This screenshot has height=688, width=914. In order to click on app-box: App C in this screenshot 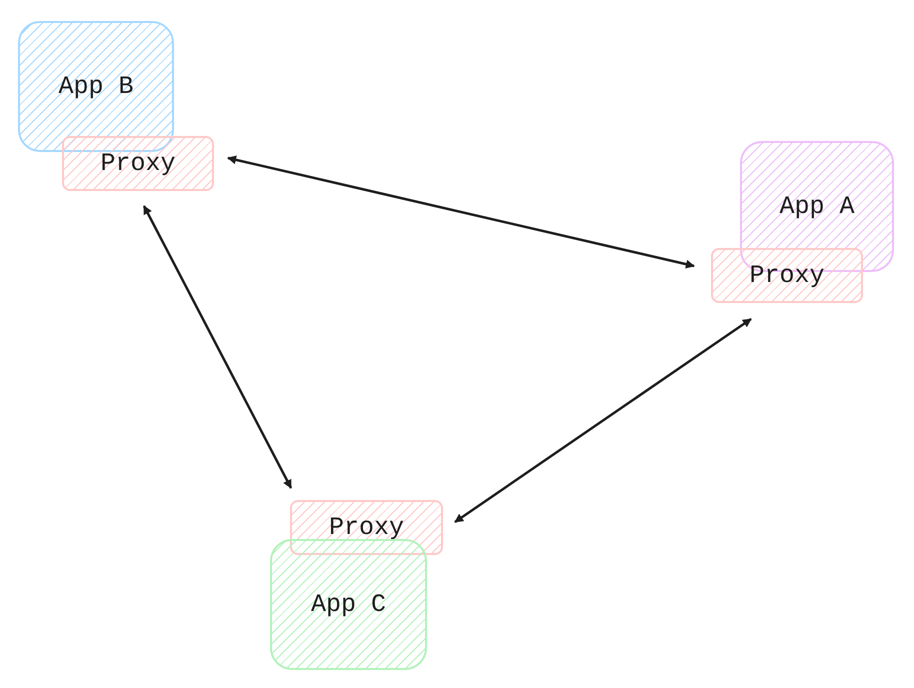, I will do `click(348, 604)`.